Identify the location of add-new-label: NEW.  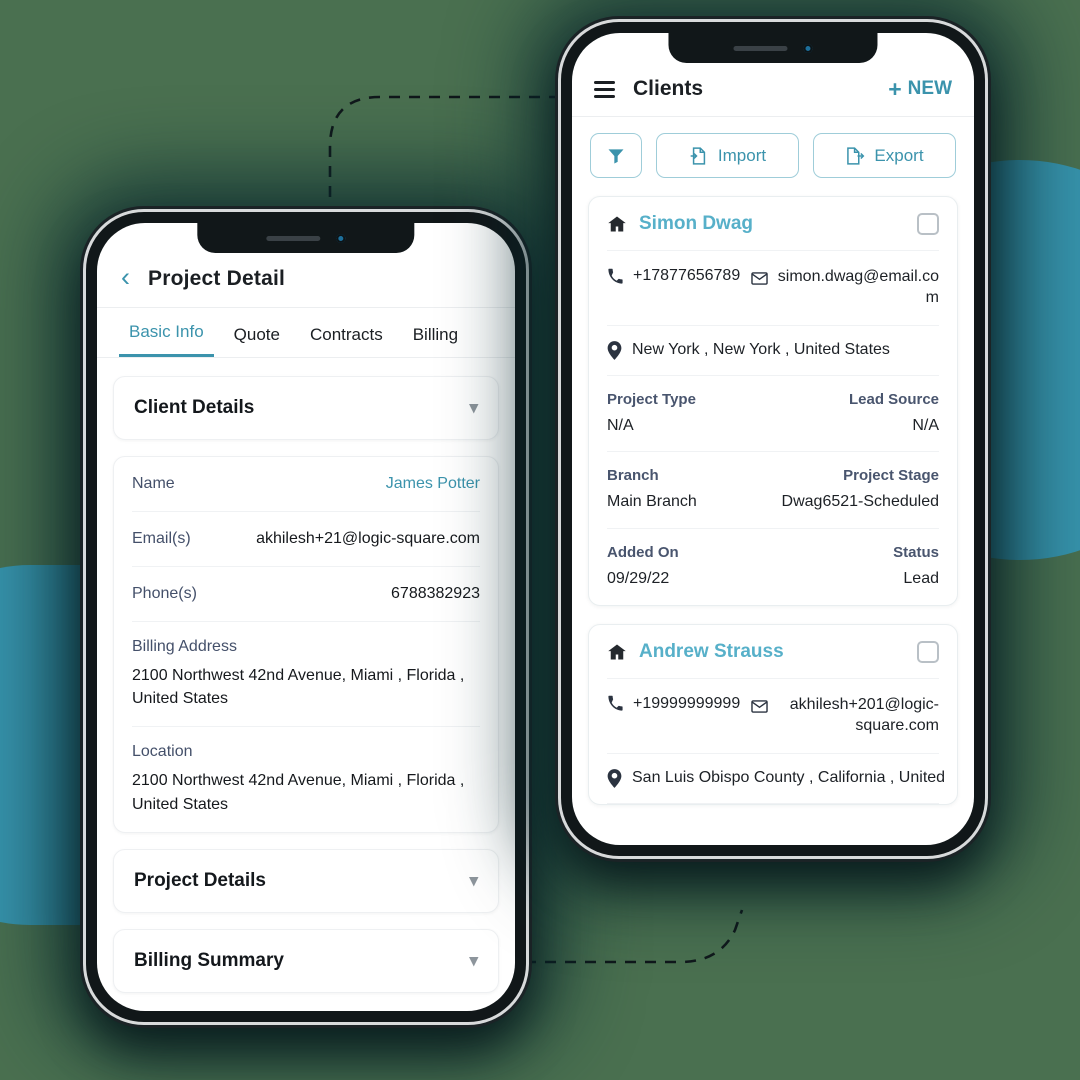
(929, 88).